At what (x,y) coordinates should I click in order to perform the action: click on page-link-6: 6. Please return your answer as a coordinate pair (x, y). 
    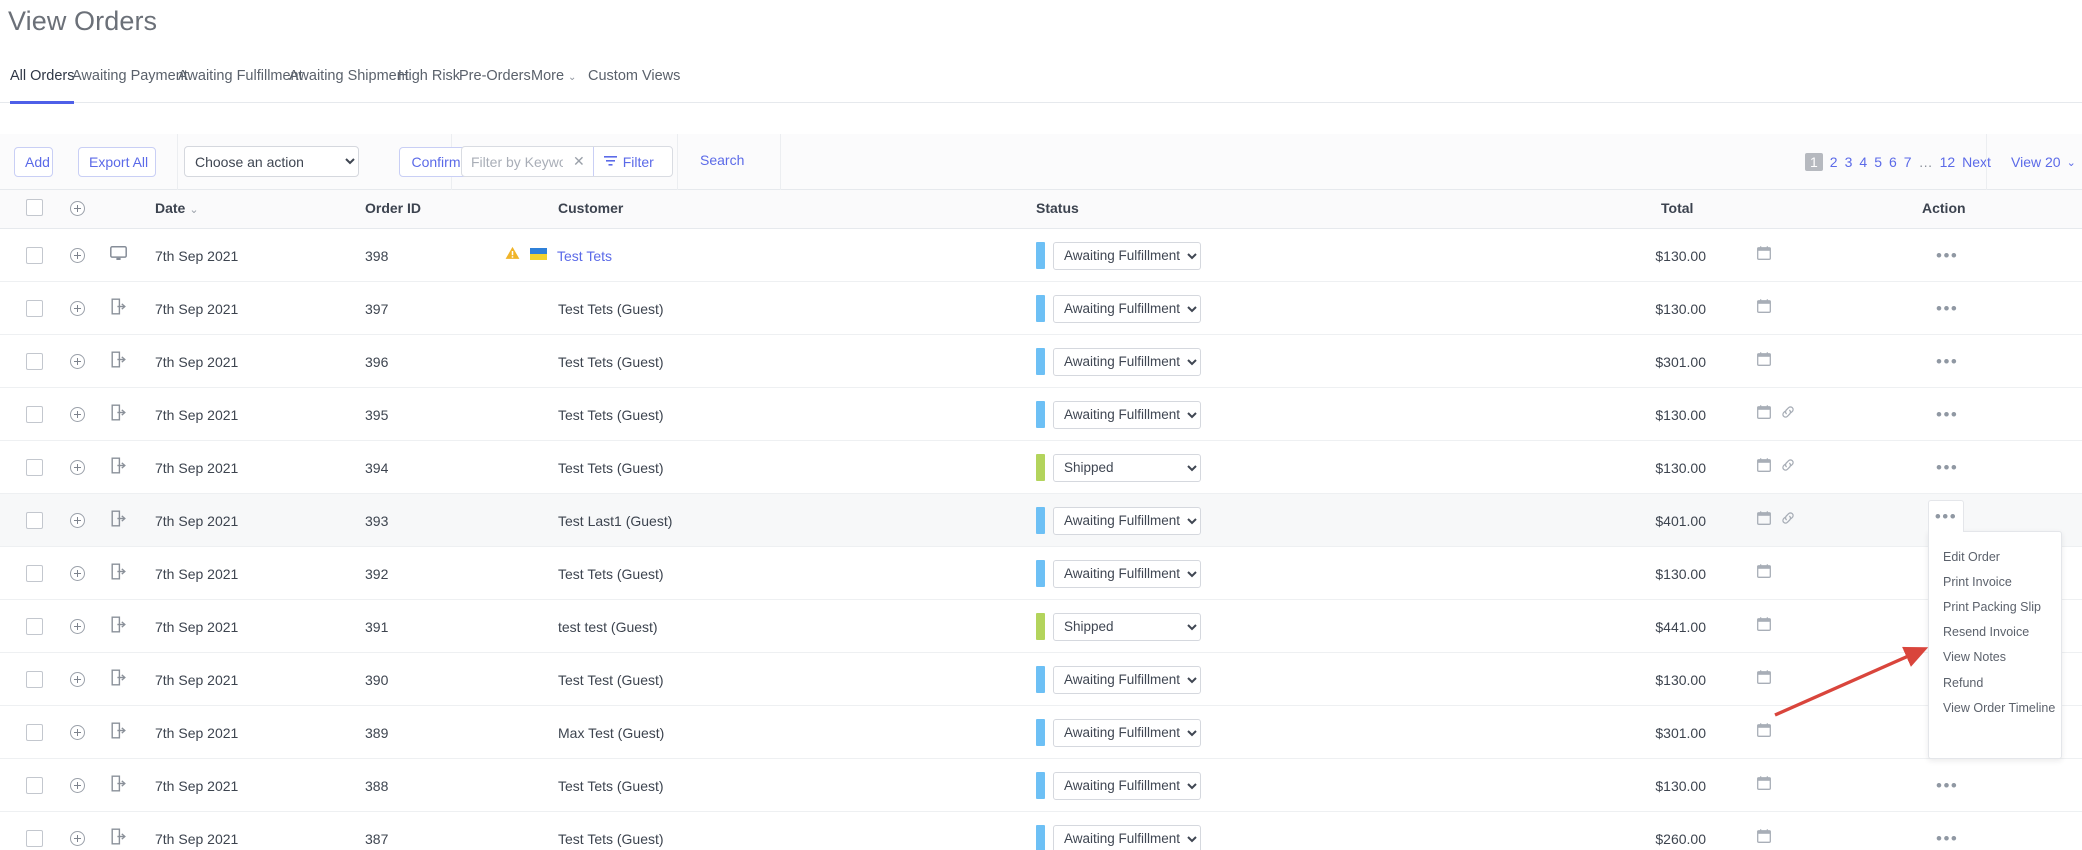
    Looking at the image, I should click on (1893, 162).